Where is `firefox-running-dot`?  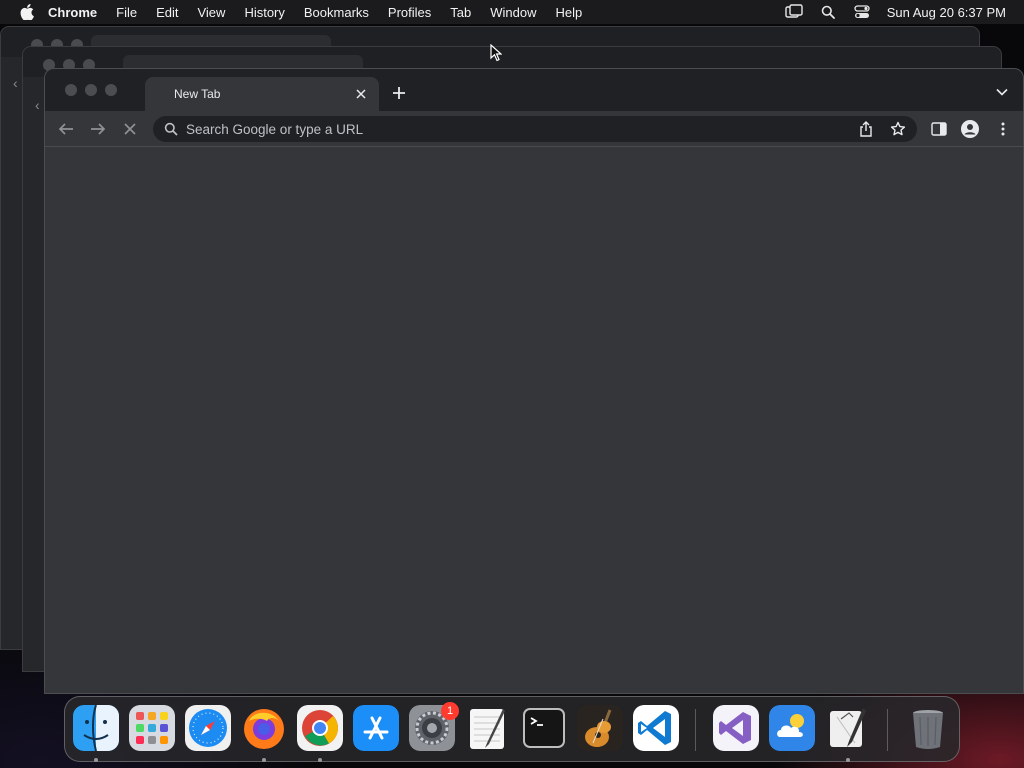 firefox-running-dot is located at coordinates (264, 760).